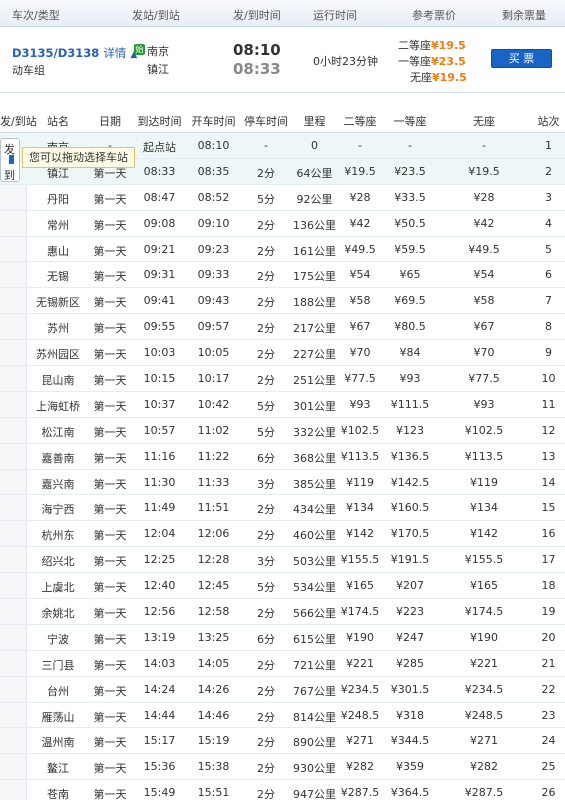 This screenshot has height=800, width=565. Describe the element at coordinates (314, 484) in the screenshot. I see `distance: 385公里` at that location.